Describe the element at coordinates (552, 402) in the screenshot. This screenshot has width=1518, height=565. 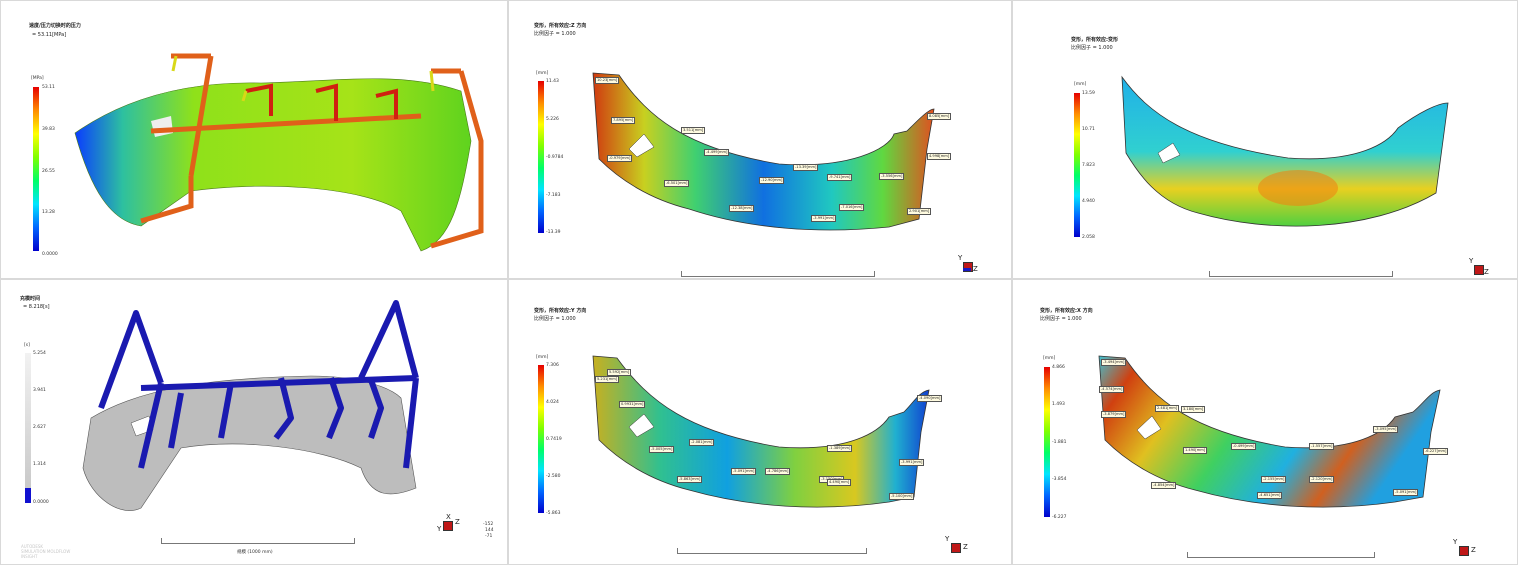
I see `legend-tick: 4.024` at that location.